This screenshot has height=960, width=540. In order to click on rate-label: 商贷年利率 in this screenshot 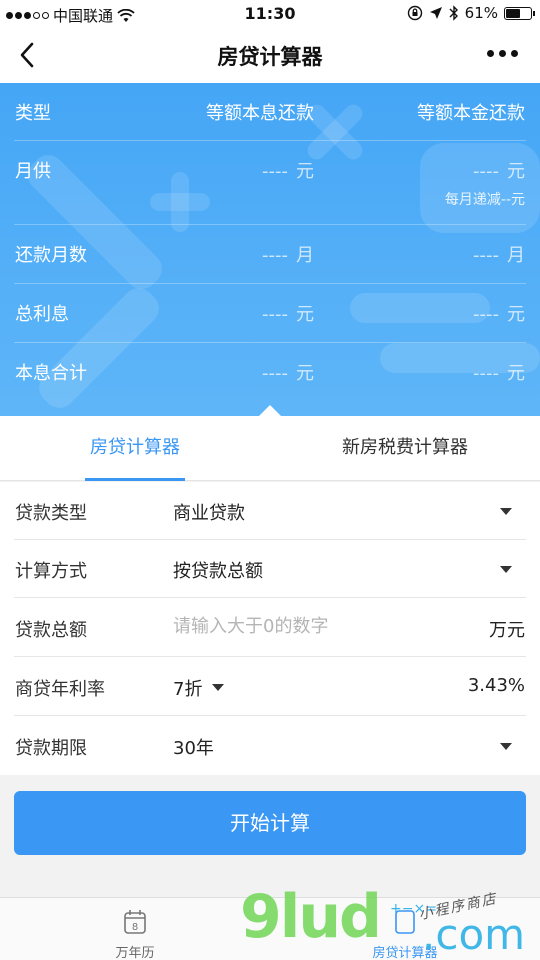, I will do `click(60, 689)`.